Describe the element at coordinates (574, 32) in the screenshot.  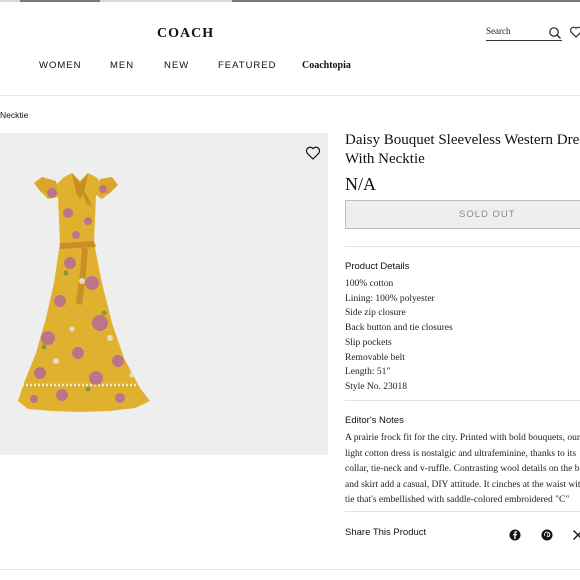
I see `wishlist-heart-icon` at that location.